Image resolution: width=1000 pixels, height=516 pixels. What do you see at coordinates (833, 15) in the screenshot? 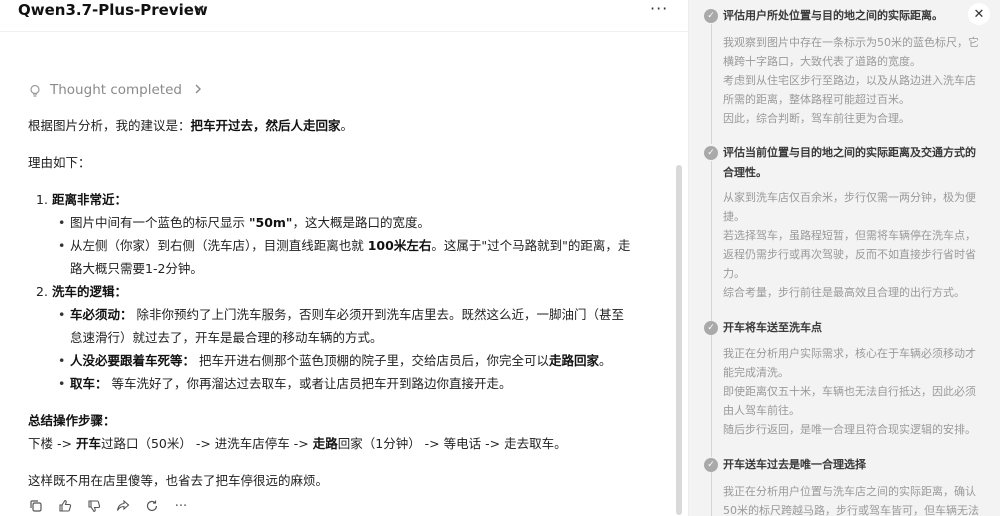
I see `step-title: 评估用户所处位置与目的地之间的实际距离。` at bounding box center [833, 15].